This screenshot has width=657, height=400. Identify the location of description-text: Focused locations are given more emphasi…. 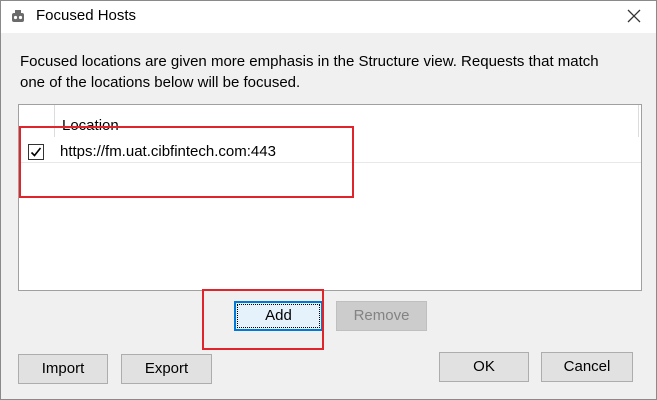
(309, 72).